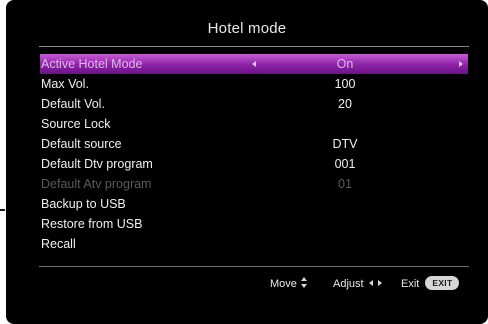  What do you see at coordinates (97, 164) in the screenshot?
I see `menu-item-label: Default Dtv program` at bounding box center [97, 164].